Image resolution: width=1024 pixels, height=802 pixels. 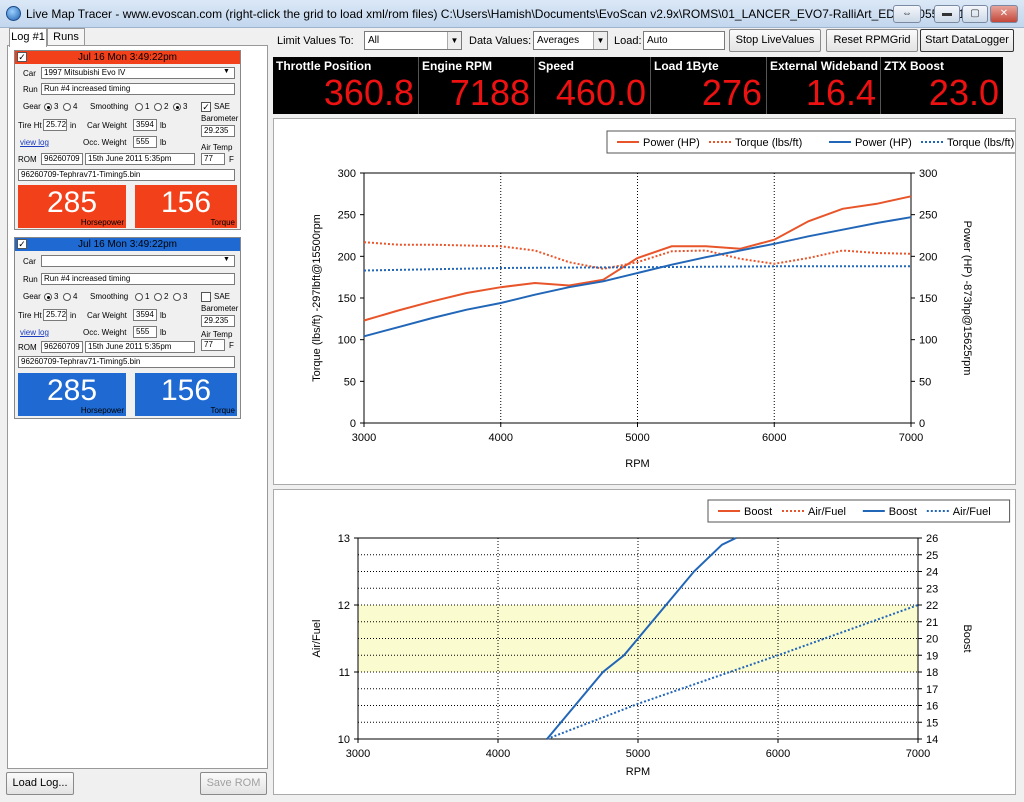 I want to click on x-tick-label: 7000, so click(x=911, y=438).